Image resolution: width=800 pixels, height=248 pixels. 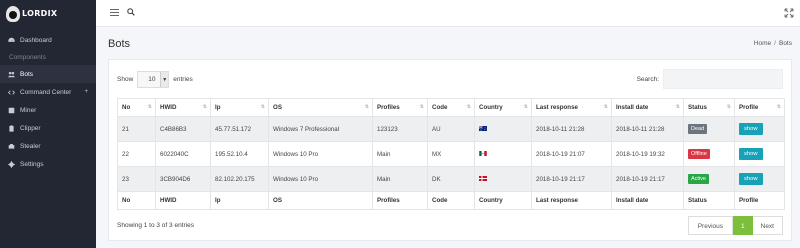 What do you see at coordinates (114, 13) in the screenshot?
I see `hamburger-menu-icon` at bounding box center [114, 13].